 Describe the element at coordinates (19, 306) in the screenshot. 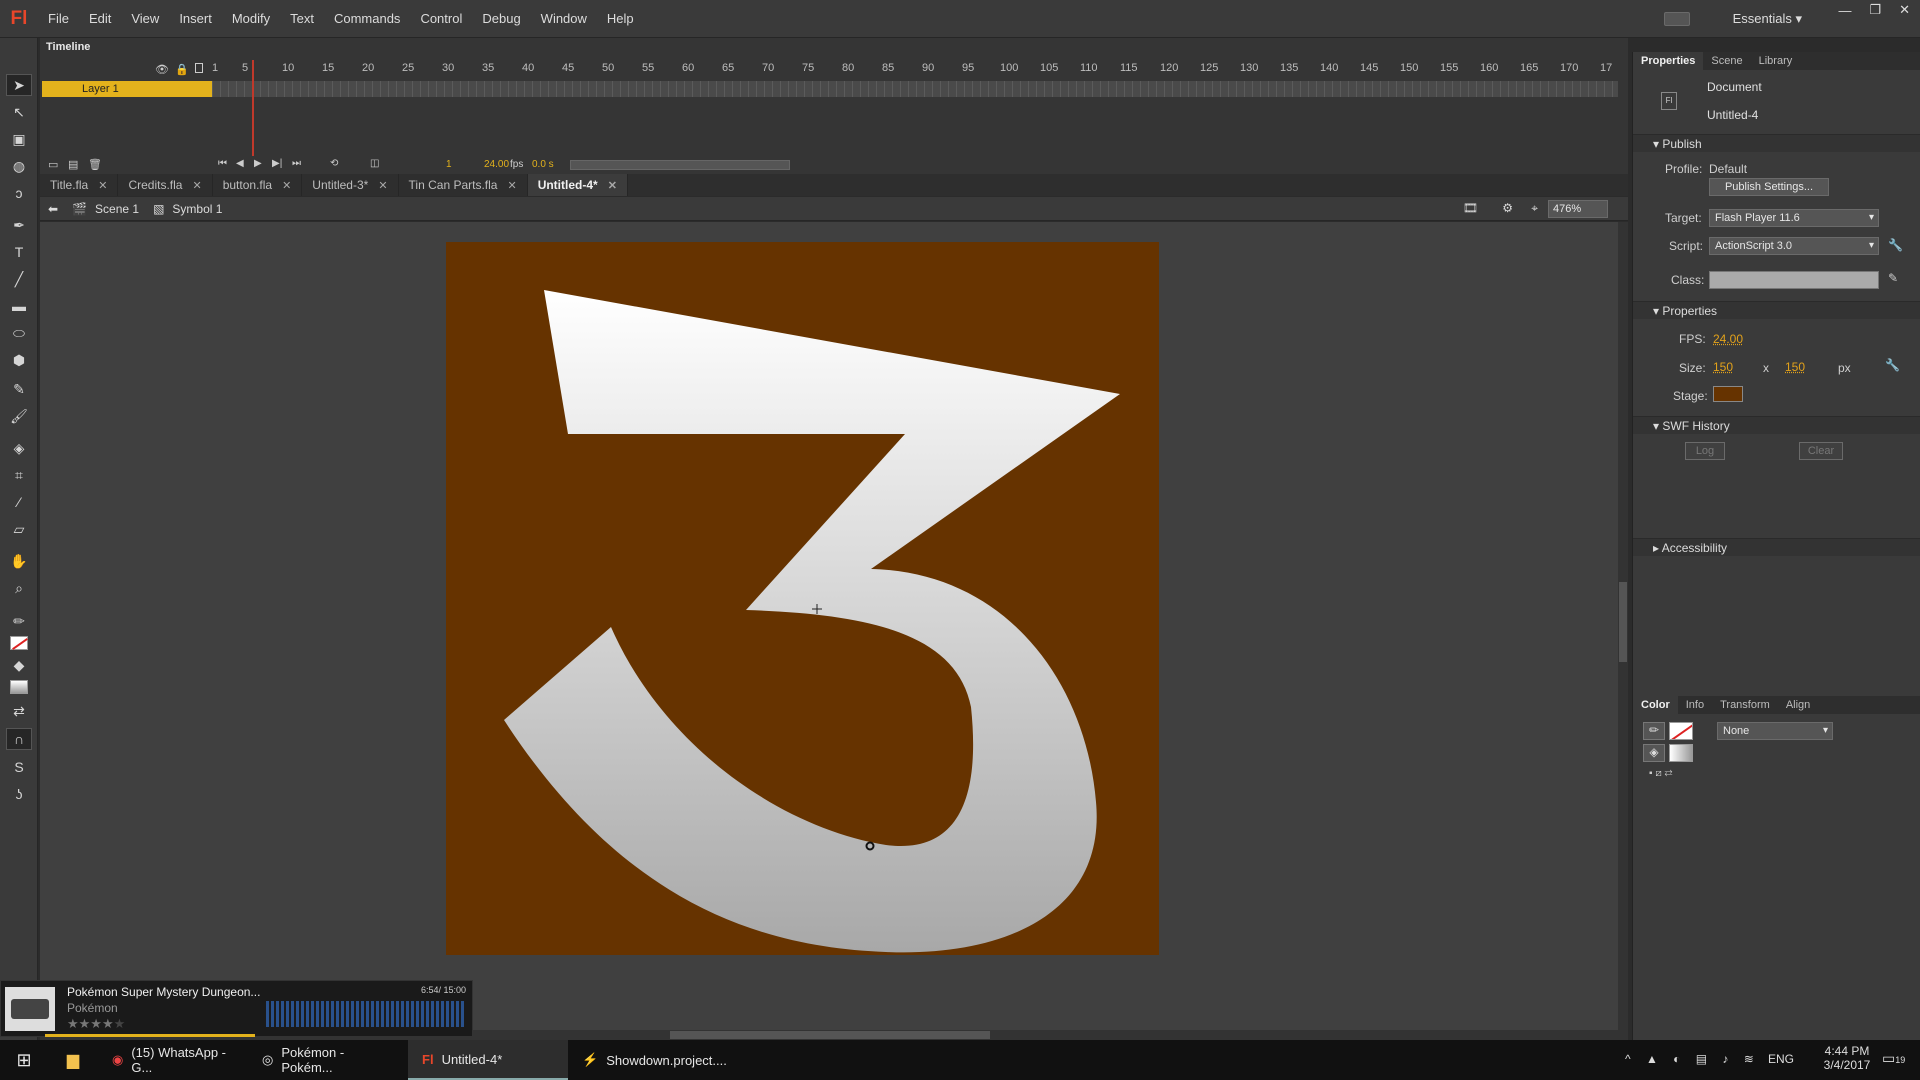

I see `rectangle-tool-icon: ▬` at that location.